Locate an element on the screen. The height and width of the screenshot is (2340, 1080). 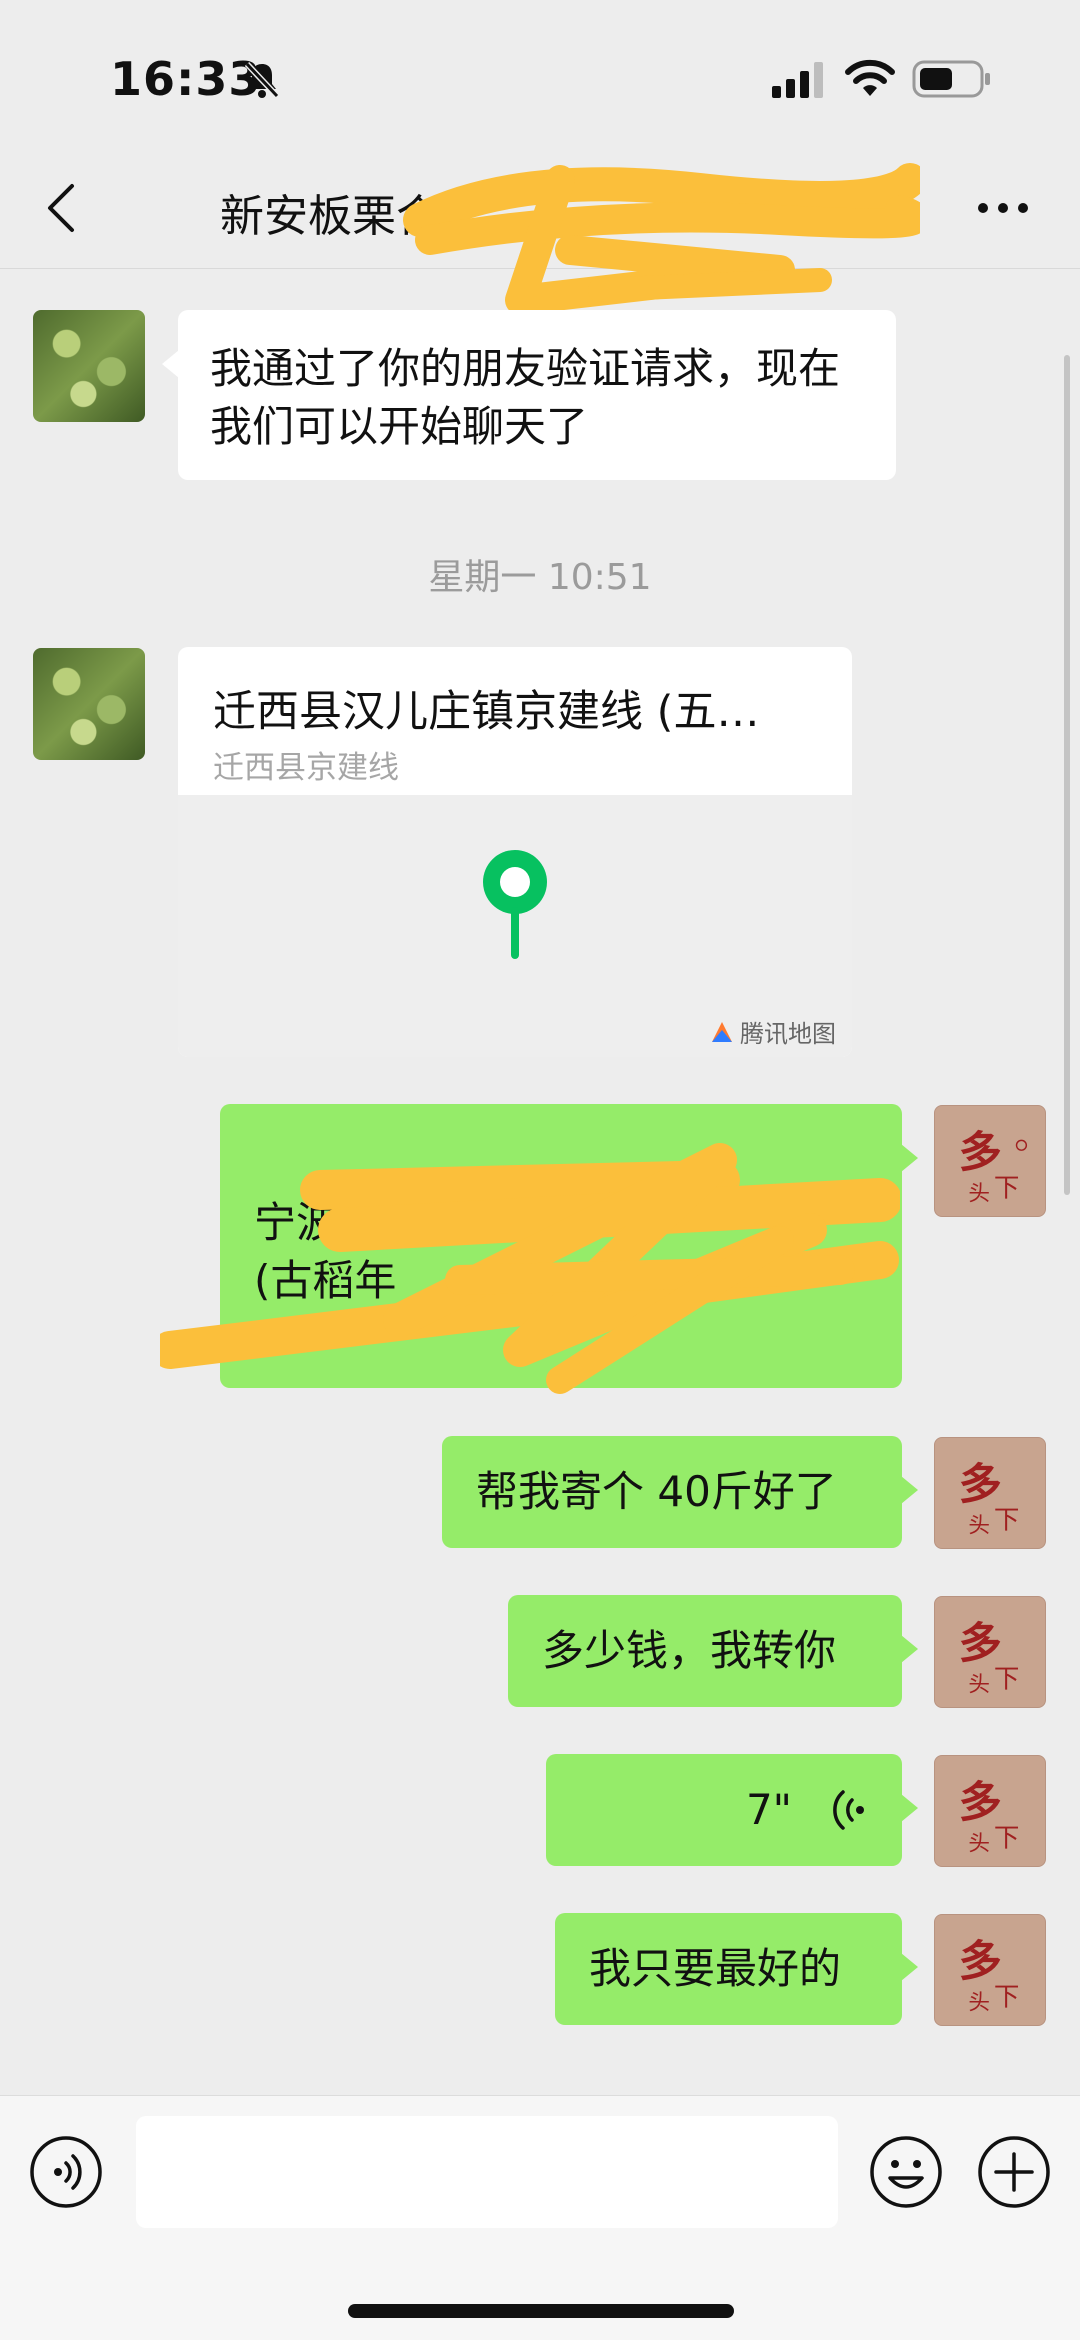
location-map: 腾讯地图 is located at coordinates (515, 926).